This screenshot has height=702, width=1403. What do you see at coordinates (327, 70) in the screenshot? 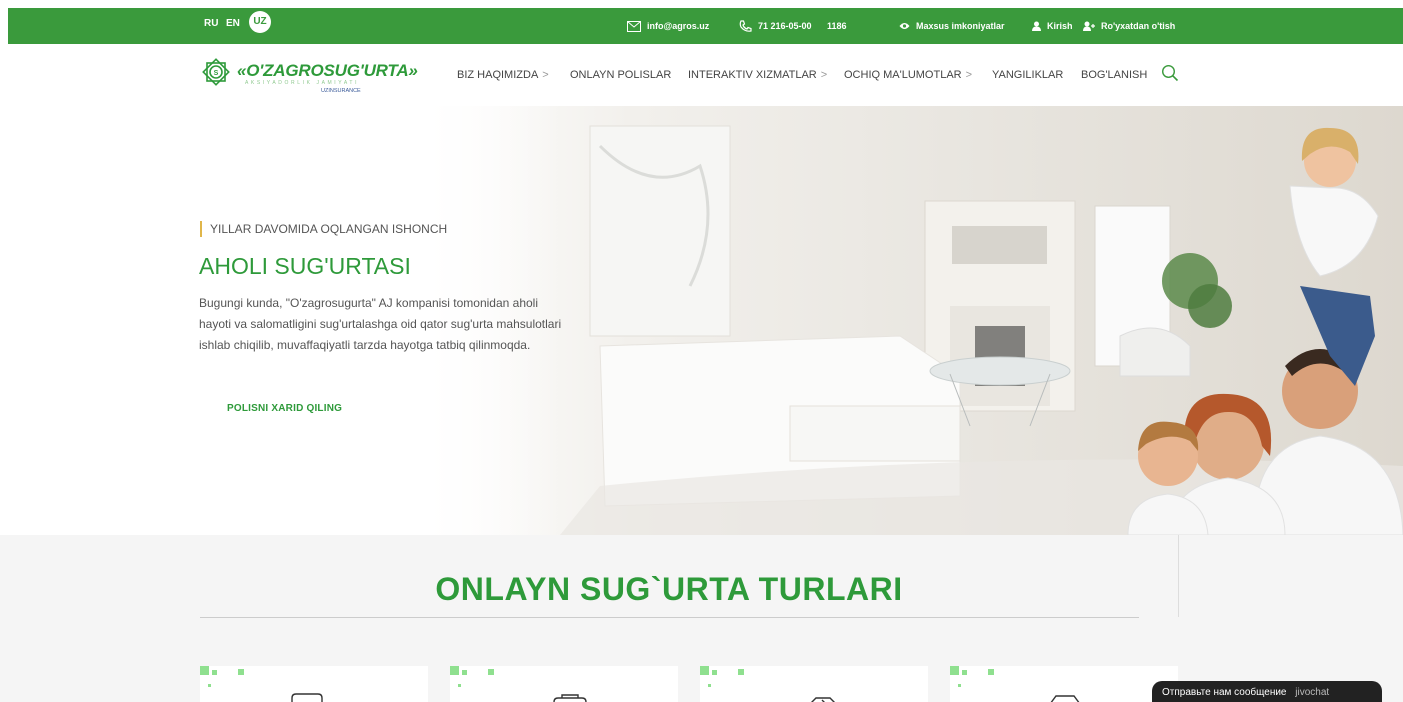
I see `logo-title: «O'ZAGROSUG'URTA»` at bounding box center [327, 70].